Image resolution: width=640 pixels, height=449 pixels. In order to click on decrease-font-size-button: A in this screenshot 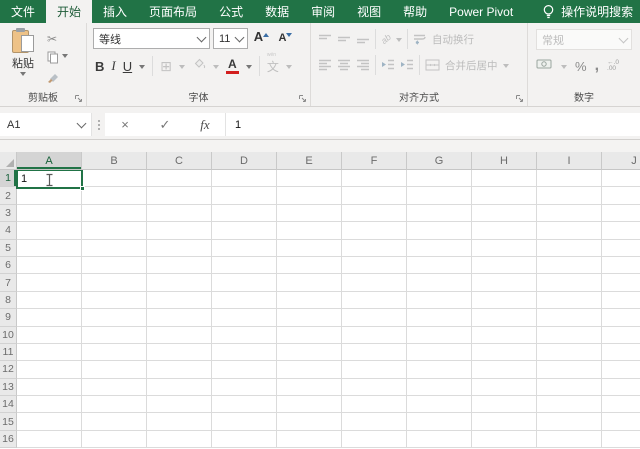, I will do `click(285, 38)`.